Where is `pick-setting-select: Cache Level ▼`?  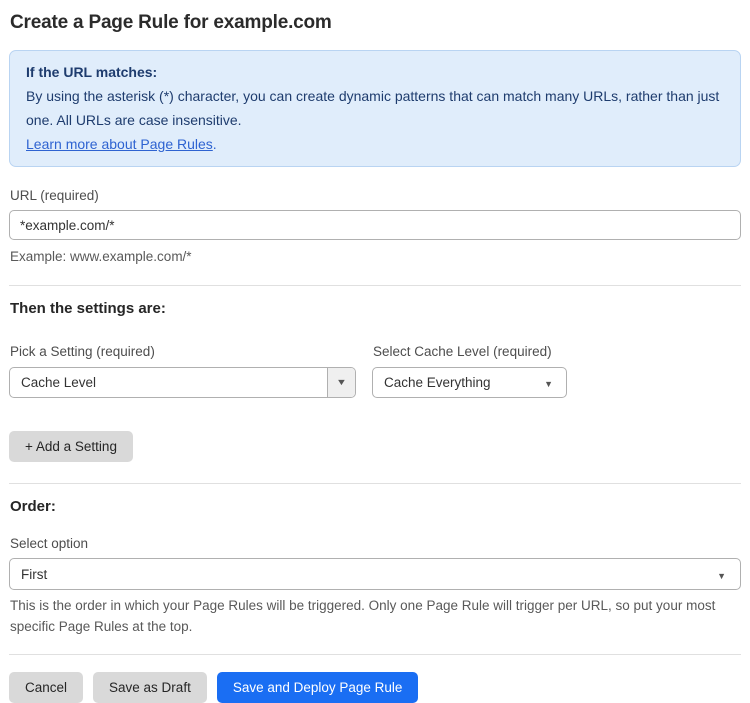 pick-setting-select: Cache Level ▼ is located at coordinates (182, 382).